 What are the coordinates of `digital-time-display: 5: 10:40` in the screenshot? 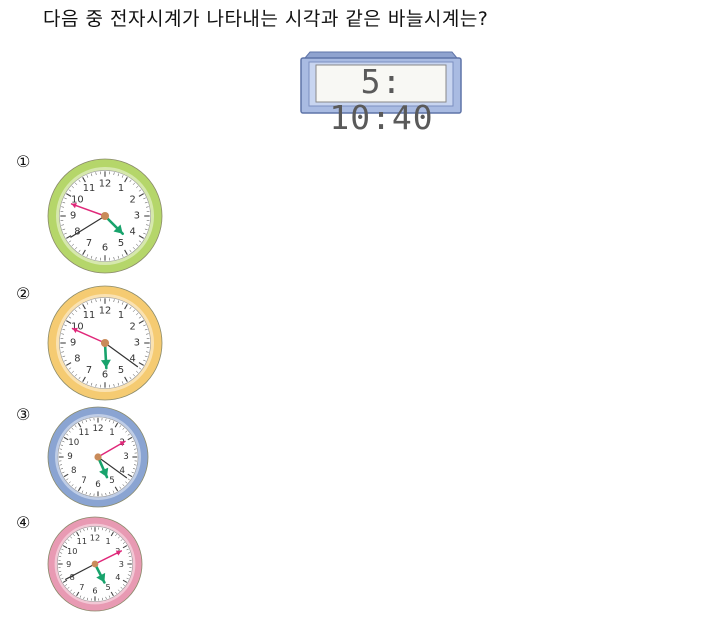 It's located at (381, 99).